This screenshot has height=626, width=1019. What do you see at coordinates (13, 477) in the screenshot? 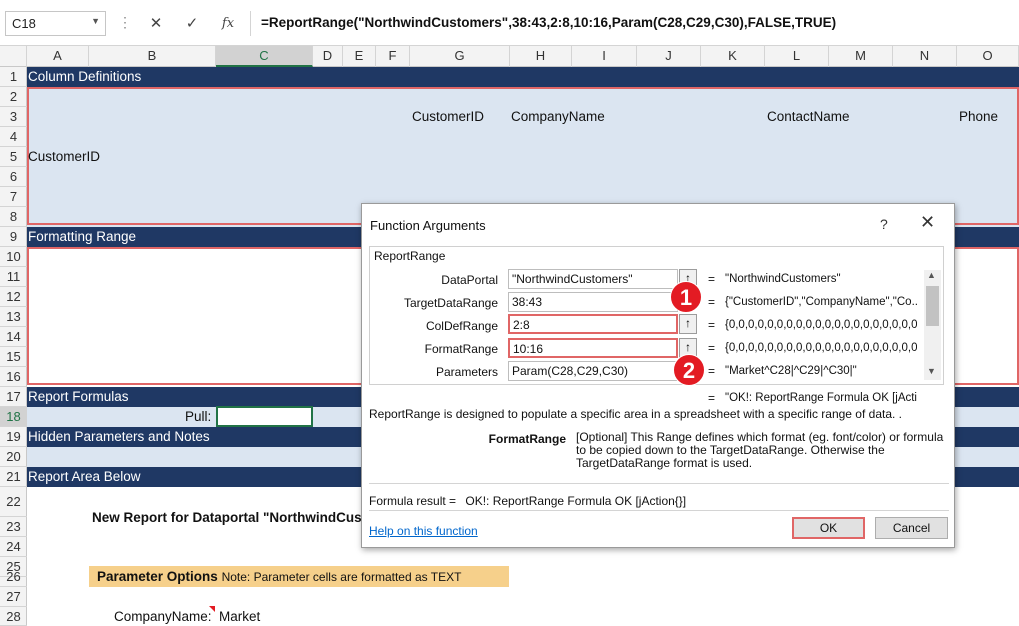
I see `row-header-21: 21` at bounding box center [13, 477].